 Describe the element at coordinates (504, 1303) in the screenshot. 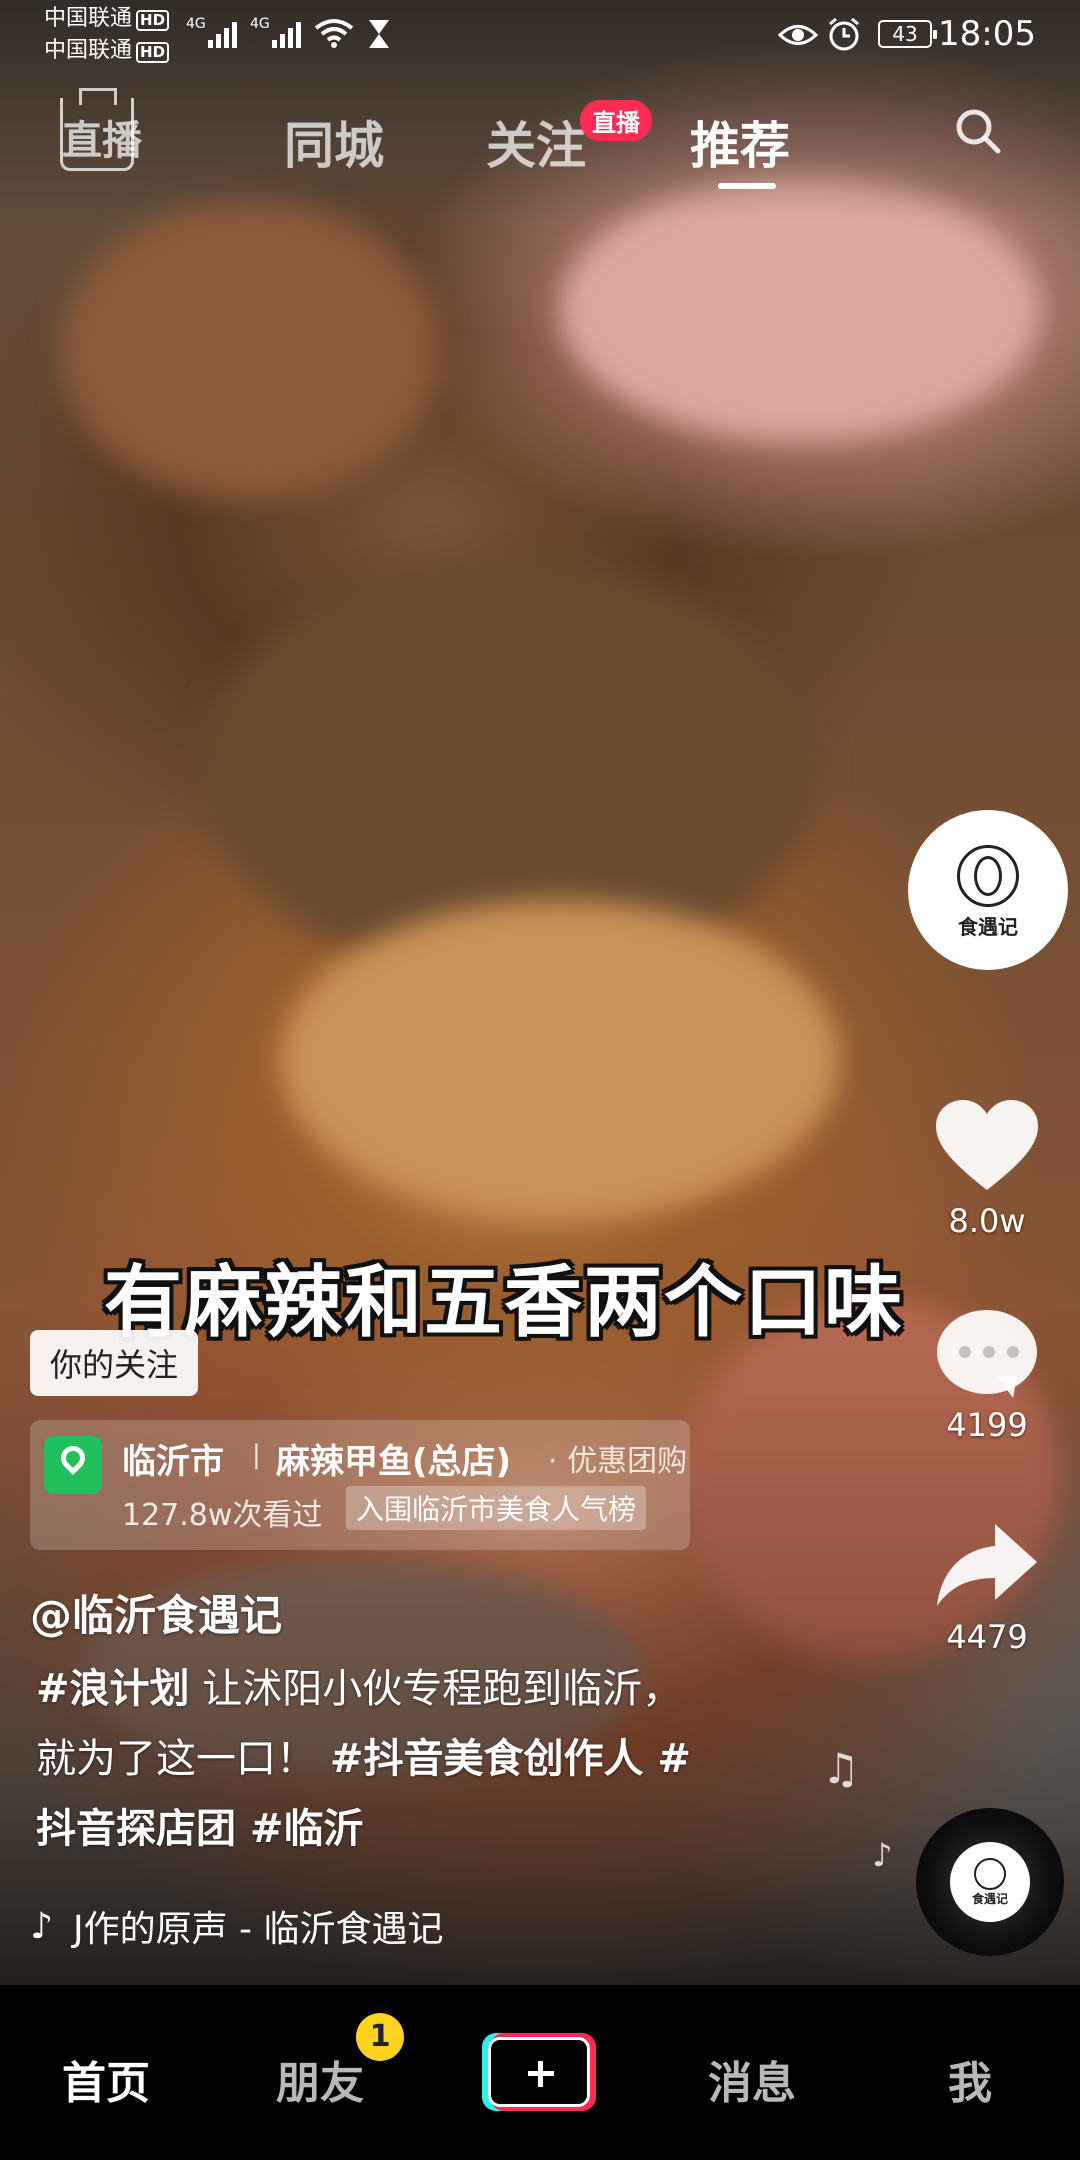

I see `video-caption: 有麻辣和五香两个口味` at that location.